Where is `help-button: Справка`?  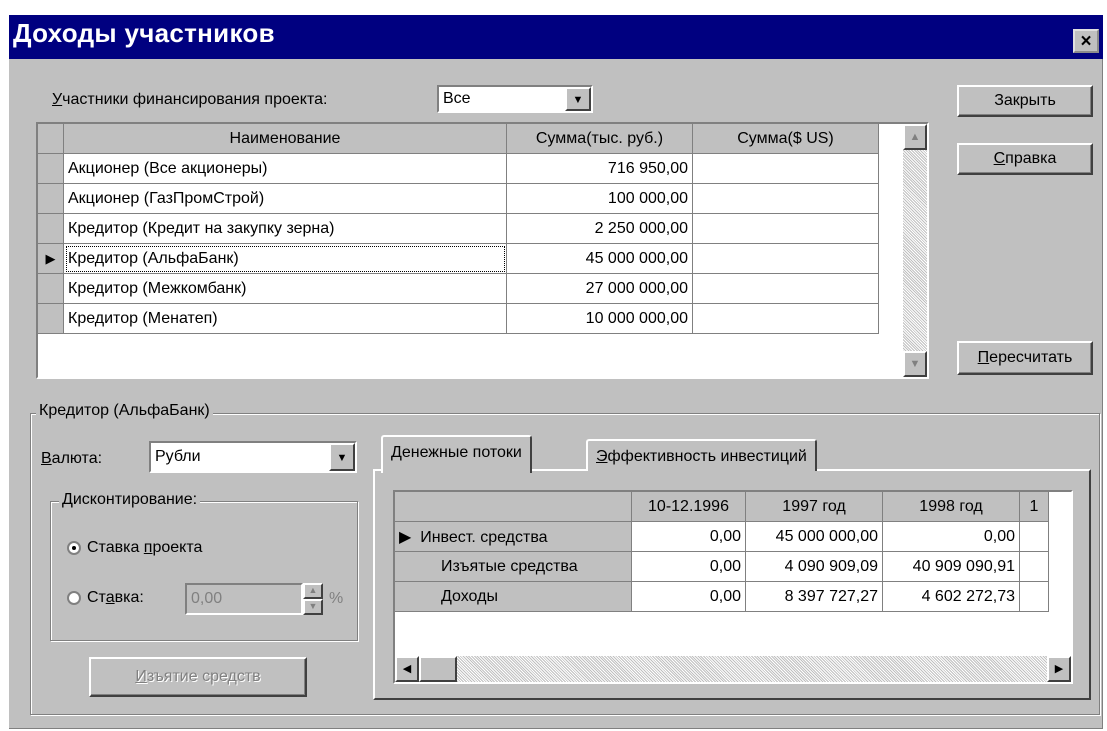 help-button: Справка is located at coordinates (1025, 159).